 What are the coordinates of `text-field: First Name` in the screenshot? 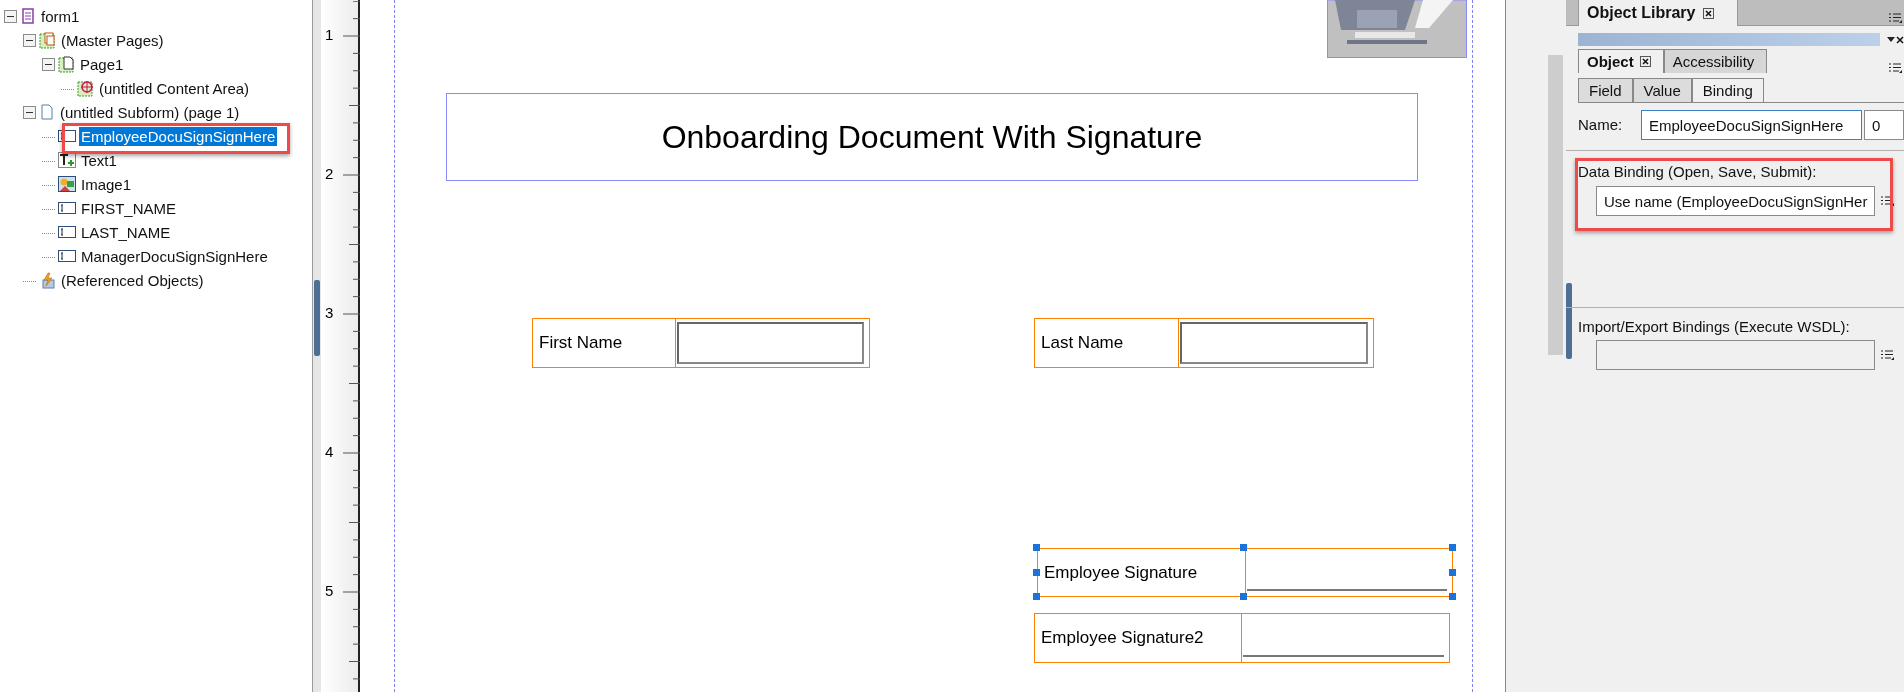 It's located at (701, 343).